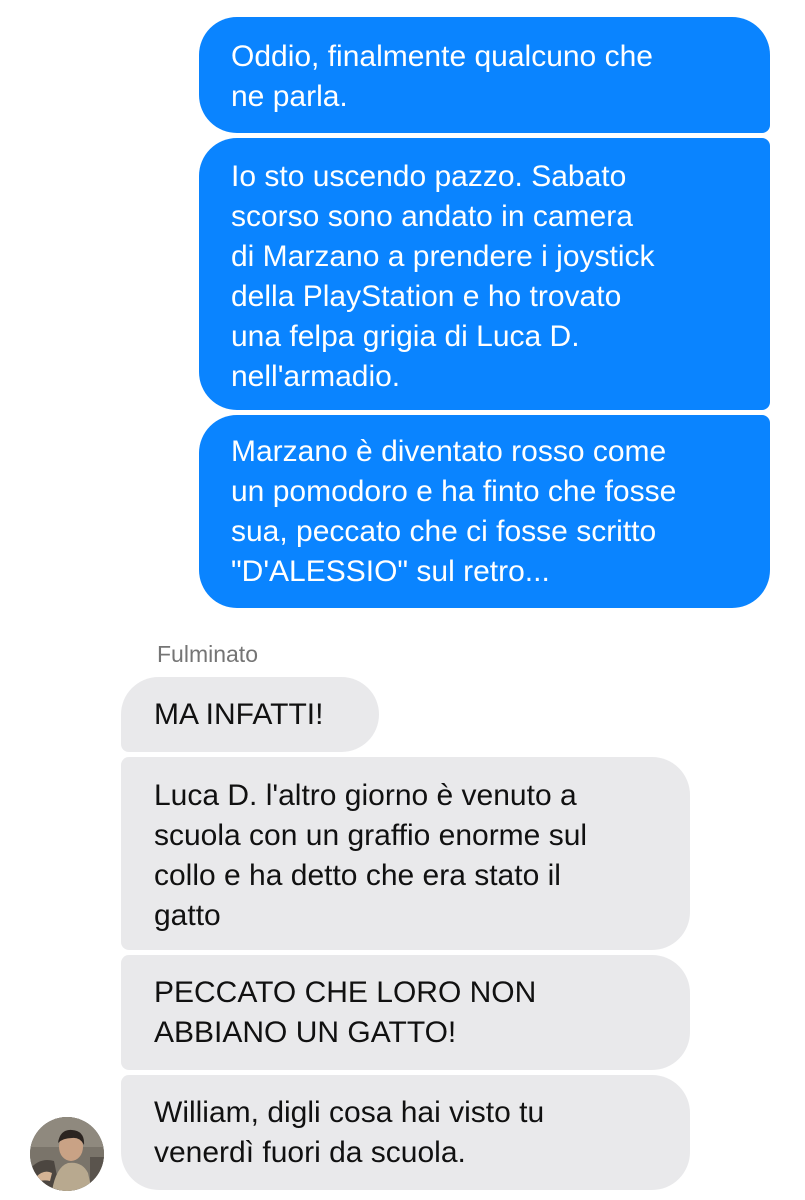 Image resolution: width=805 pixels, height=1200 pixels. Describe the element at coordinates (405, 1012) in the screenshot. I see `incoming-message-bubble: PECCATO CHE LORO NON ABBIANO UN GATTO!` at that location.